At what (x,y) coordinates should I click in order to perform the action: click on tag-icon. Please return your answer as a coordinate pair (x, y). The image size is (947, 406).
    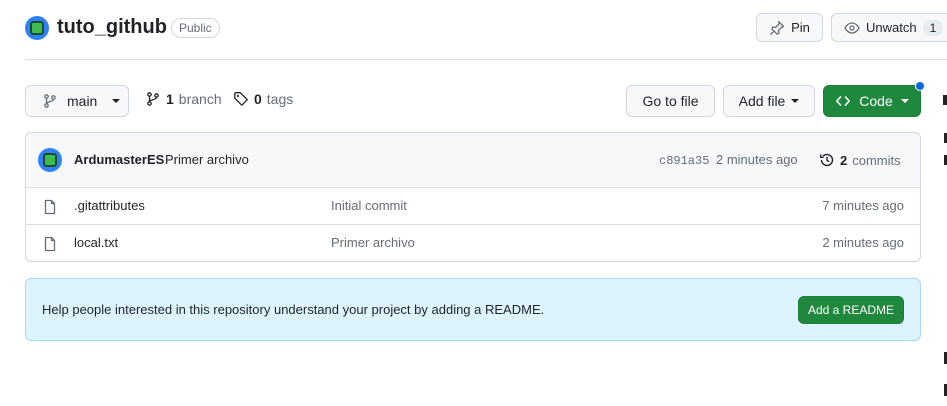
    Looking at the image, I should click on (241, 99).